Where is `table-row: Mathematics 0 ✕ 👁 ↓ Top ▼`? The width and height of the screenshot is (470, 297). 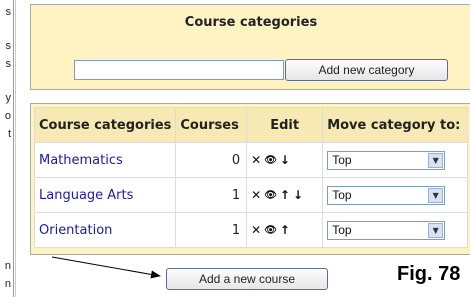 table-row: Mathematics 0 ✕ 👁 ↓ Top ▼ is located at coordinates (250, 160).